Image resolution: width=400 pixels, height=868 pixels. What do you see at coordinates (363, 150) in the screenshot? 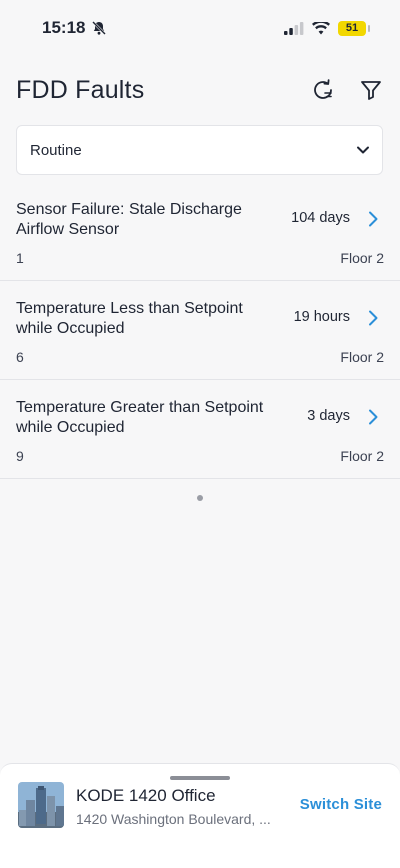
I see `chevron-down-icon` at bounding box center [363, 150].